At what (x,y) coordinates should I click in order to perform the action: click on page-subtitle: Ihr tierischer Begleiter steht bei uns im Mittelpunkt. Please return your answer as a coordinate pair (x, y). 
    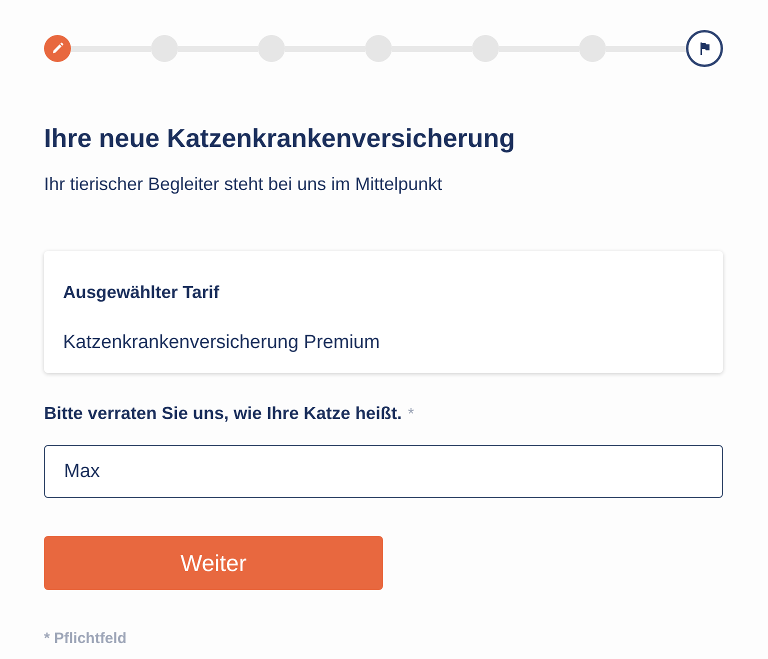
    Looking at the image, I should click on (244, 184).